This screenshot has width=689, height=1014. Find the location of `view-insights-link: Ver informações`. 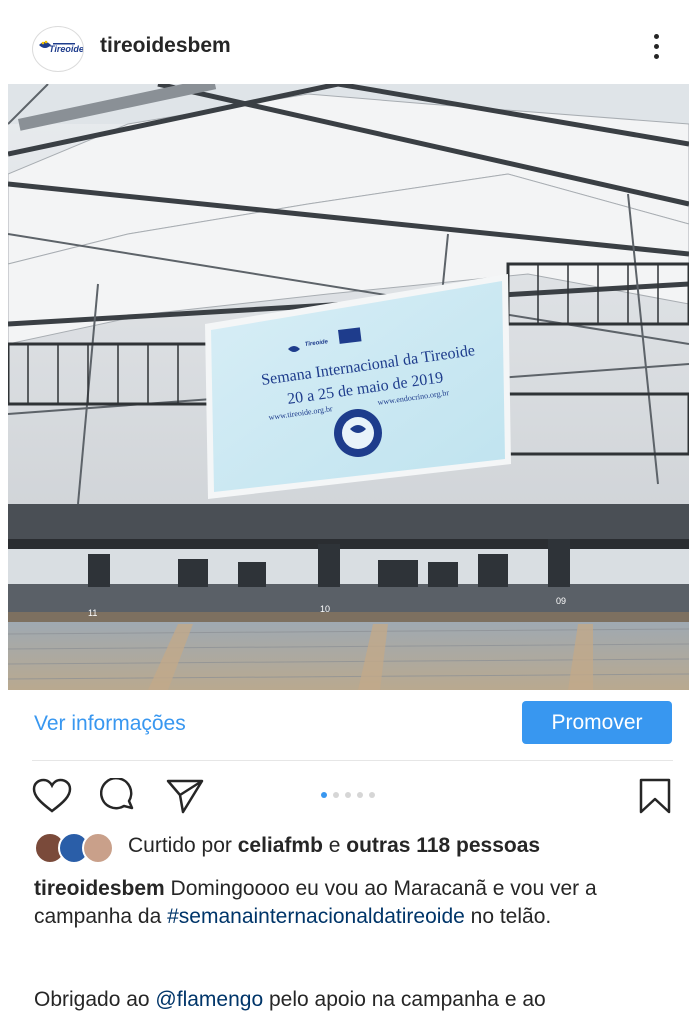

view-insights-link: Ver informações is located at coordinates (110, 724).